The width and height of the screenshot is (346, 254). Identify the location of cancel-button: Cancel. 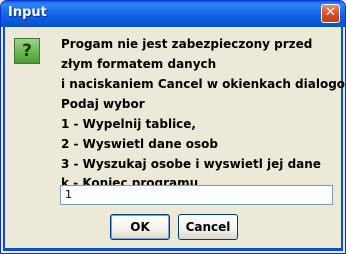
(208, 227).